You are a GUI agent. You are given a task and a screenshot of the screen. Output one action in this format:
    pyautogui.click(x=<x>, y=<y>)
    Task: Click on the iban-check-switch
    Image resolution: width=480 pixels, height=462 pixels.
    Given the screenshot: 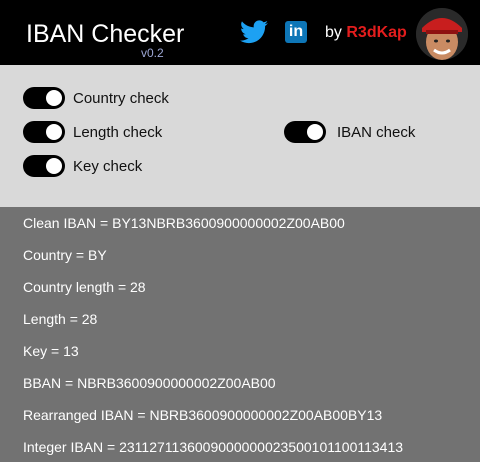 What is the action you would take?
    pyautogui.click(x=305, y=132)
    